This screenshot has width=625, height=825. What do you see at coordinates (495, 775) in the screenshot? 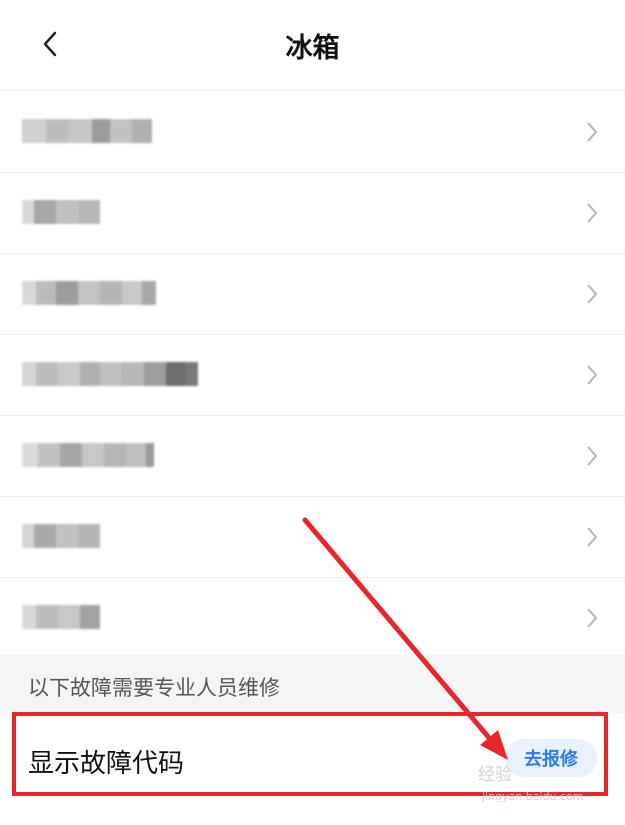
I see `watermark: 经验` at bounding box center [495, 775].